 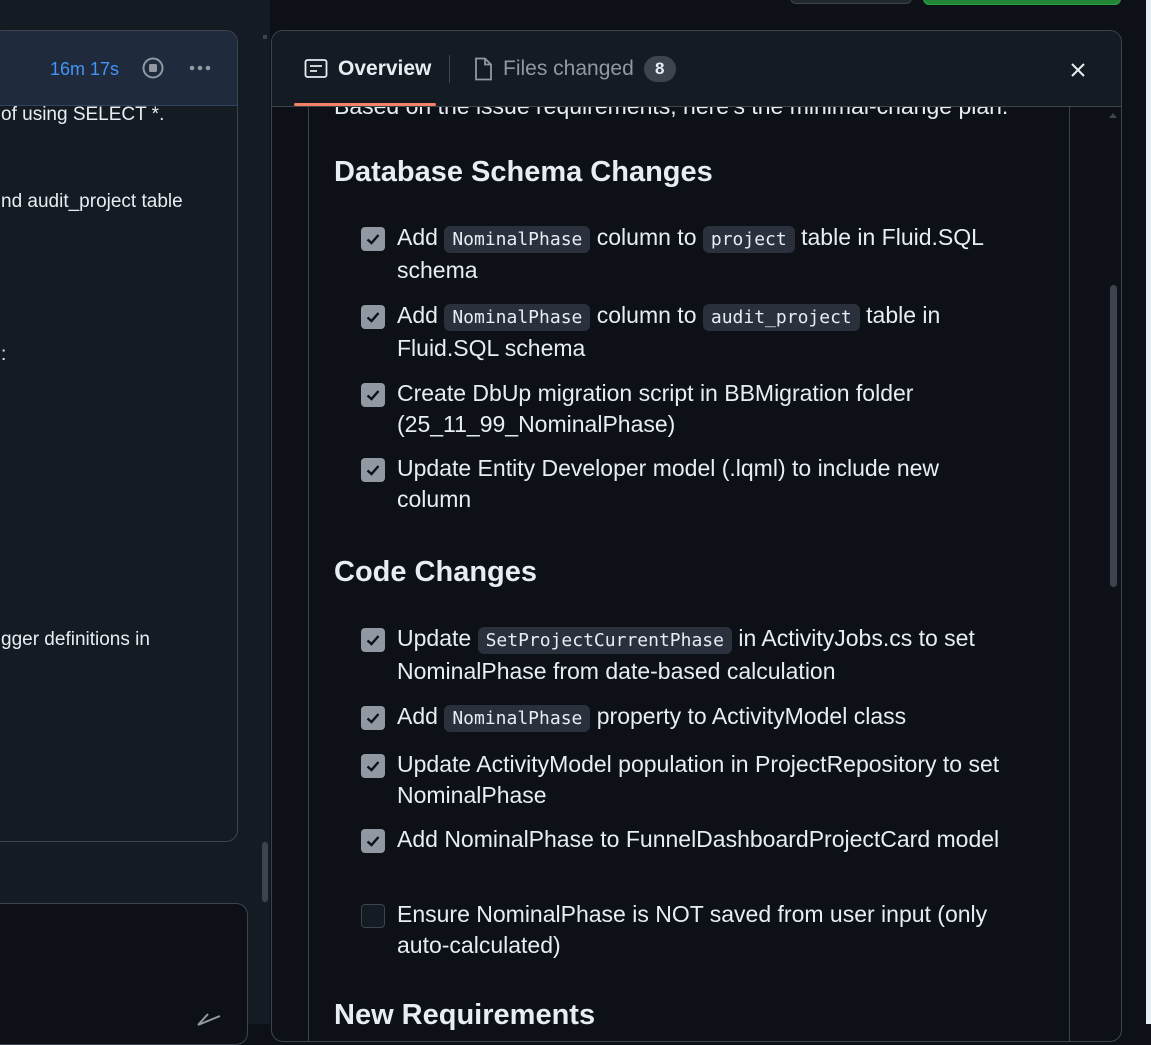 What do you see at coordinates (85, 69) in the screenshot?
I see `session-timer: 16m 17s` at bounding box center [85, 69].